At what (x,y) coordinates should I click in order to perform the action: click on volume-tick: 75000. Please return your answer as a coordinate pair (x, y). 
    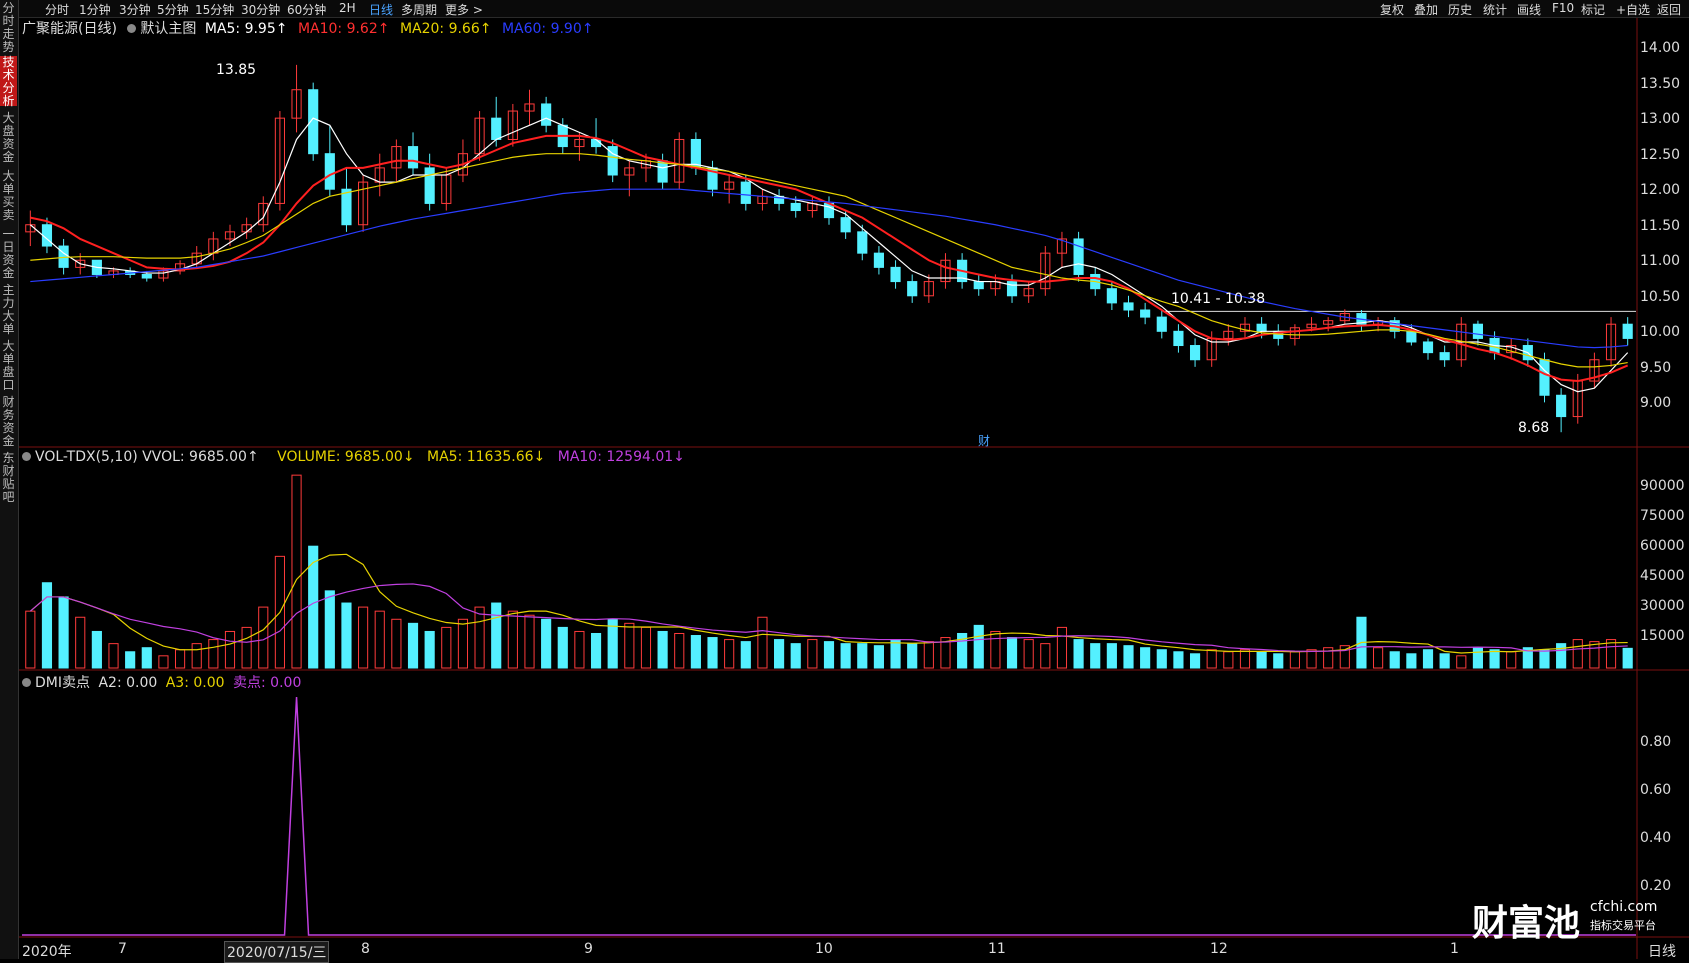
    Looking at the image, I should click on (1662, 516).